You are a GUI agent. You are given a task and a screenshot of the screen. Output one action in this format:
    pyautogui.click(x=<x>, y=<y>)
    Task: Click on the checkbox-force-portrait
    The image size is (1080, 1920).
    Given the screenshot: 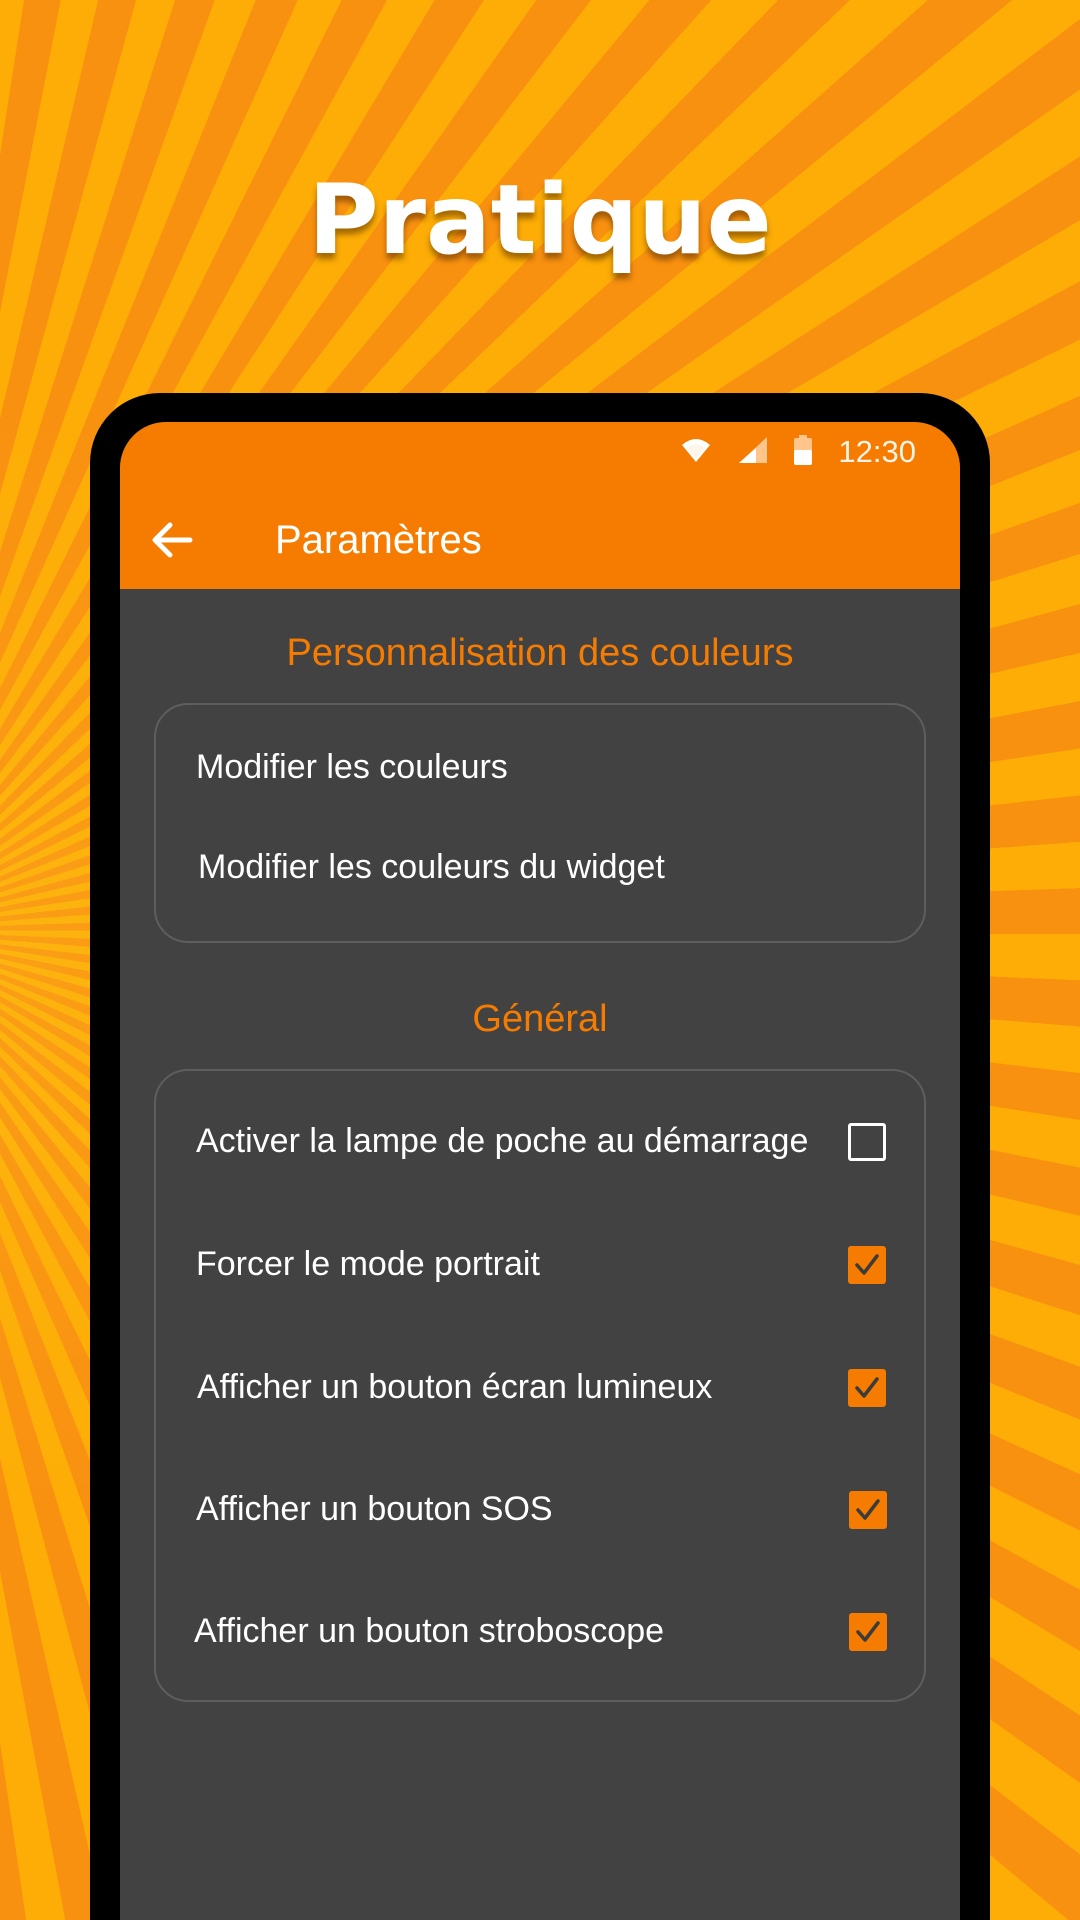 What is the action you would take?
    pyautogui.click(x=867, y=1265)
    